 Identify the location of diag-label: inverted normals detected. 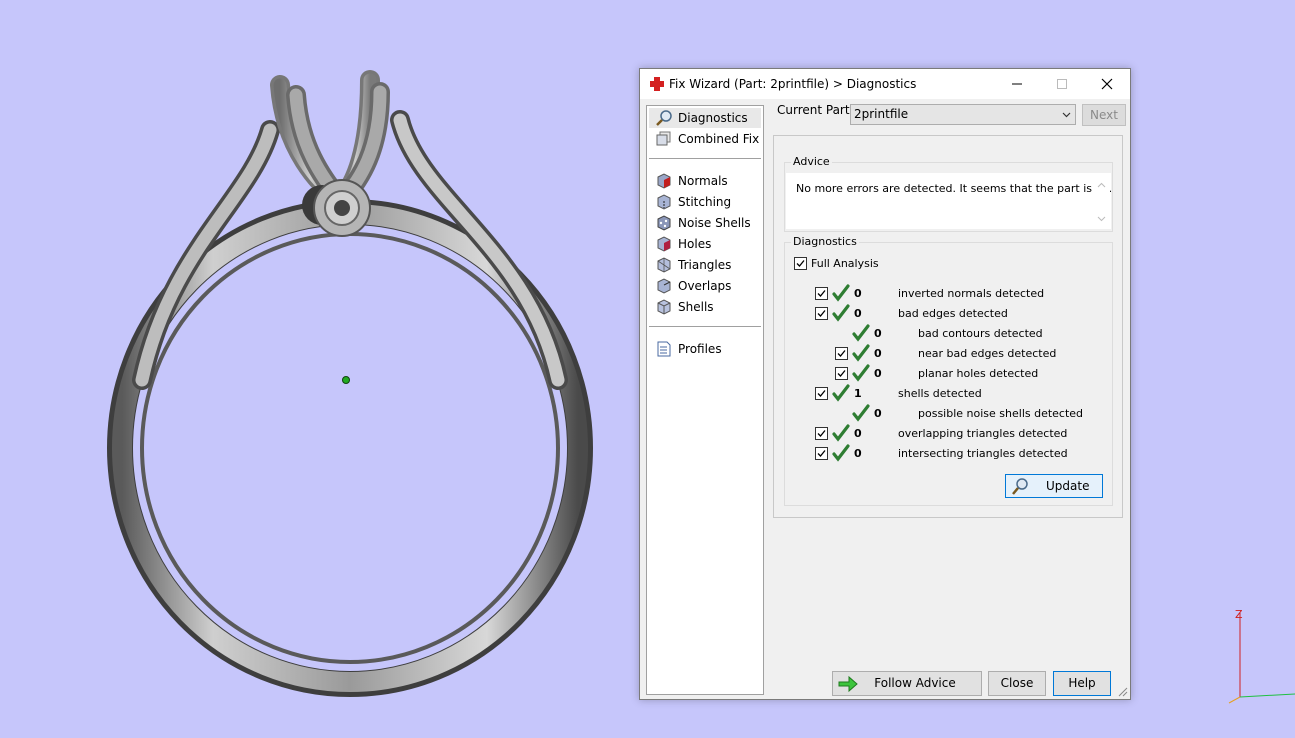
(971, 293).